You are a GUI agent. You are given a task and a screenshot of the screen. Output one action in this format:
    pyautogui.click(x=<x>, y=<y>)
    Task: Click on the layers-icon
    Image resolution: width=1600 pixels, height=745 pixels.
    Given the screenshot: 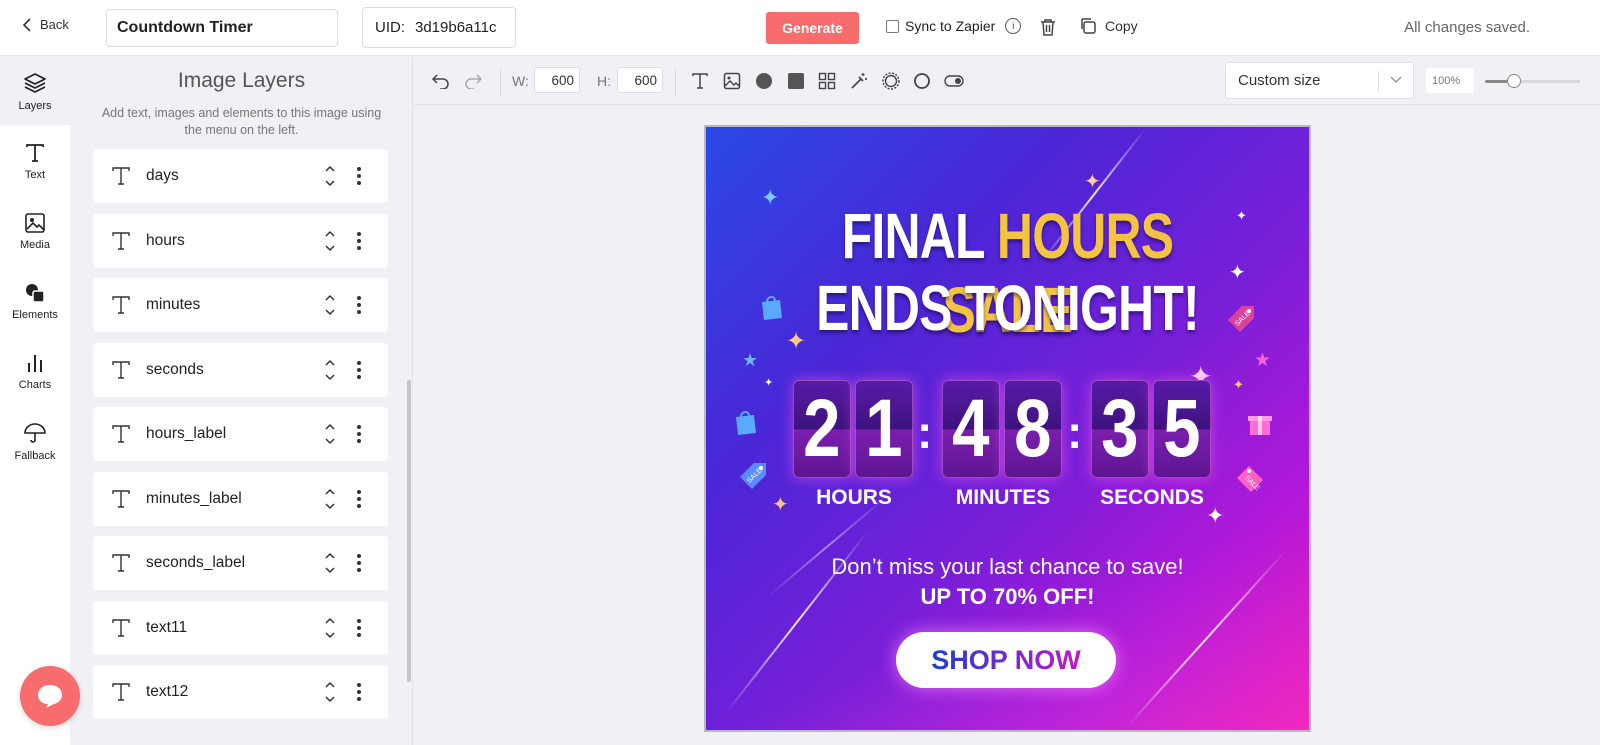 What is the action you would take?
    pyautogui.click(x=35, y=82)
    